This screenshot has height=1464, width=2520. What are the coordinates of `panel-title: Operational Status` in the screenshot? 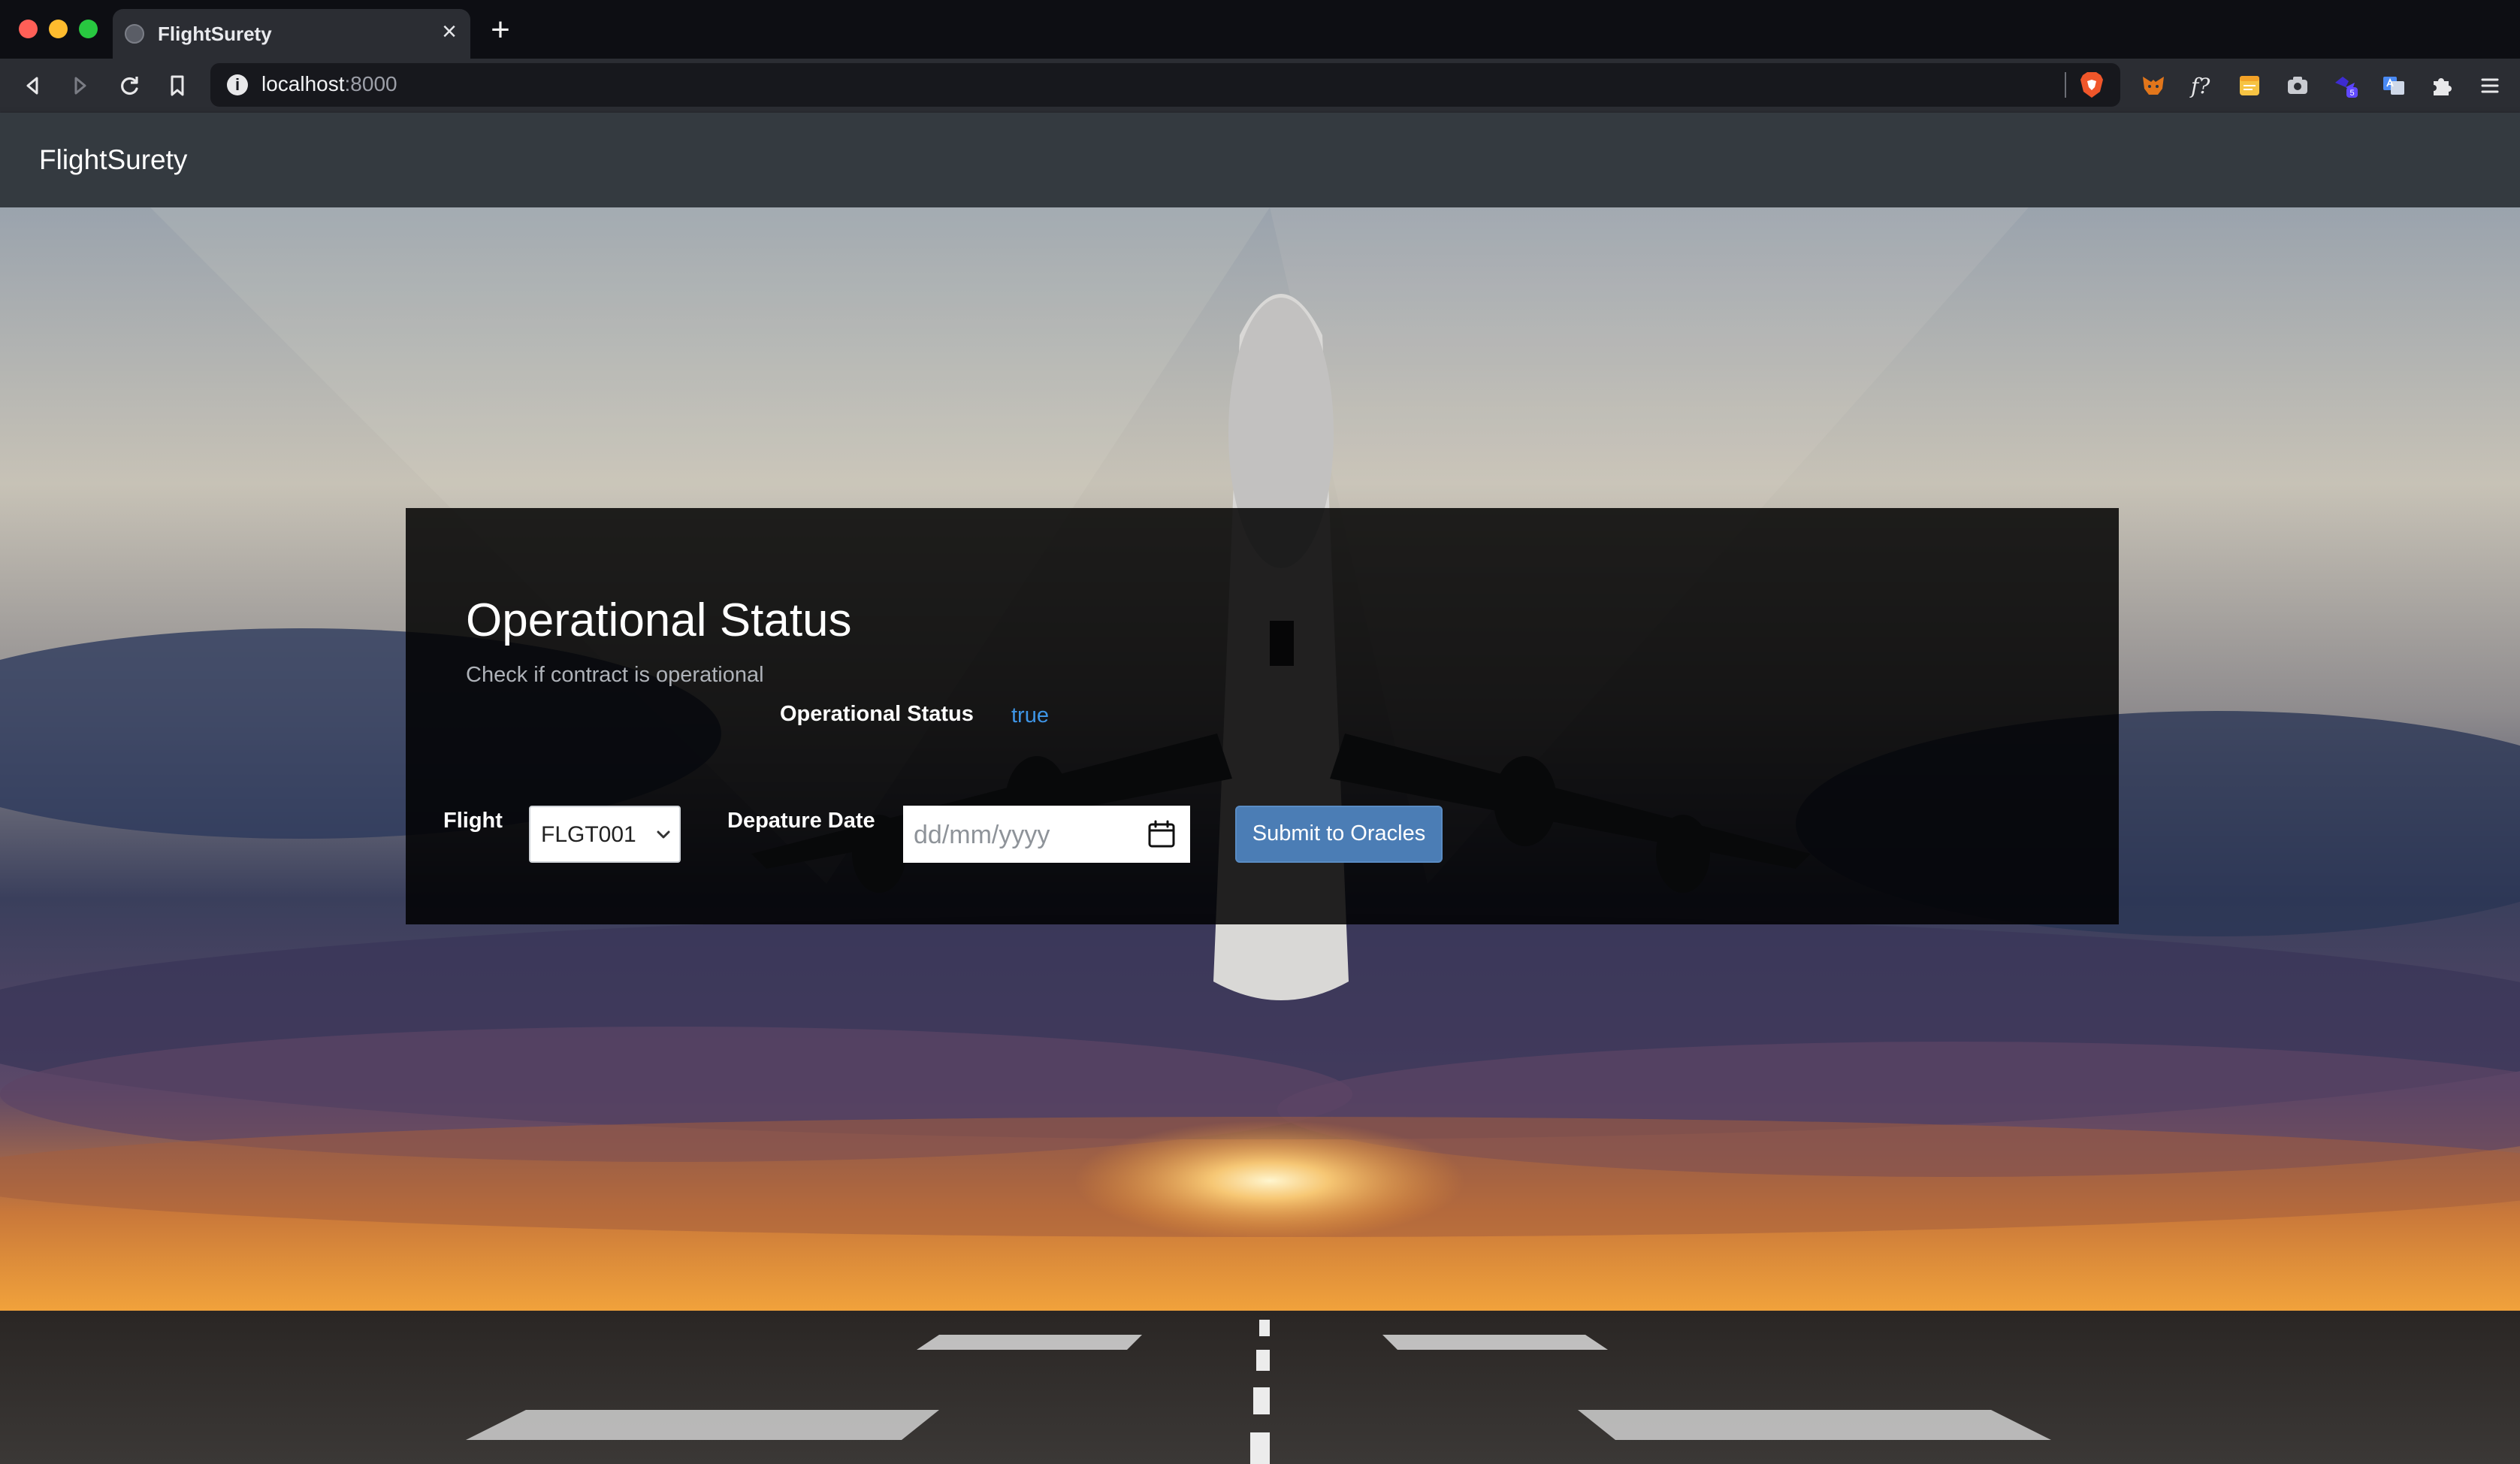 It's located at (659, 620).